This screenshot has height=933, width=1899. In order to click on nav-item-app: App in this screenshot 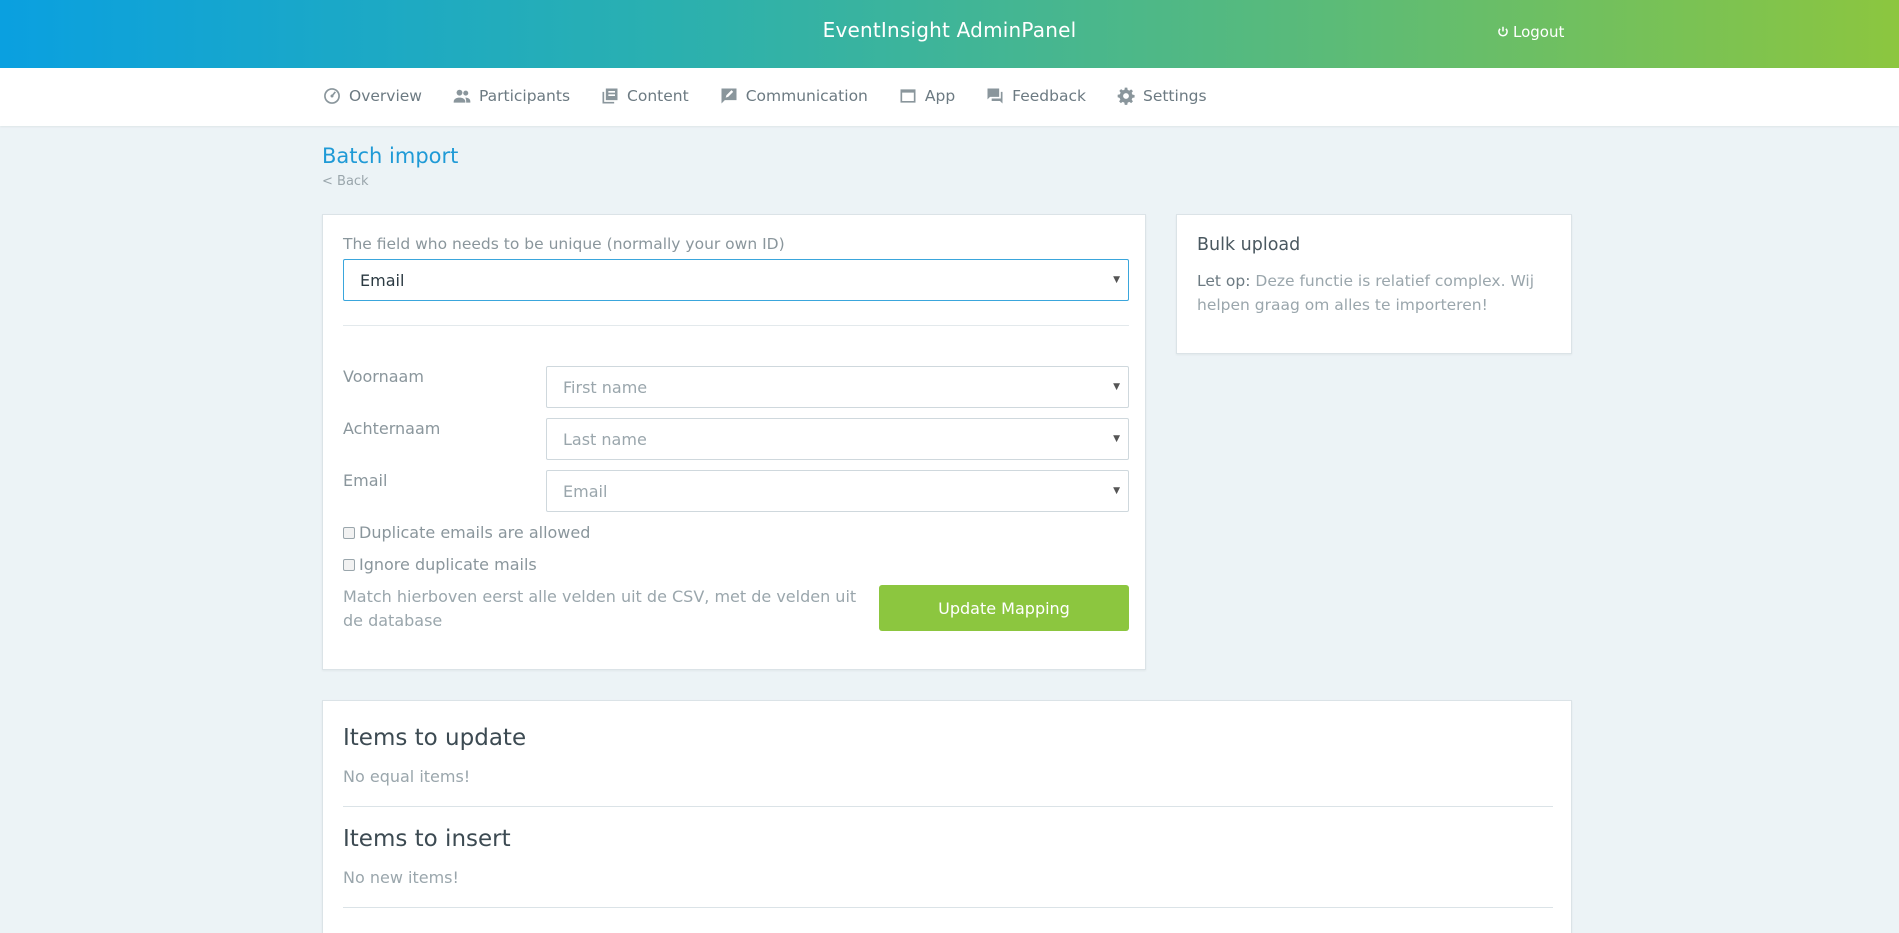, I will do `click(926, 96)`.